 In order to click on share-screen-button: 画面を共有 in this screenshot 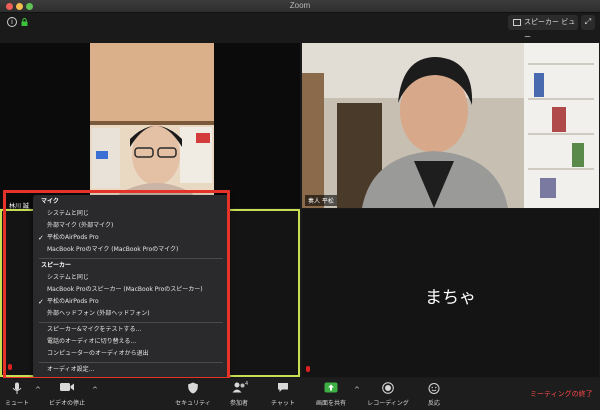, I will do `click(331, 394)`.